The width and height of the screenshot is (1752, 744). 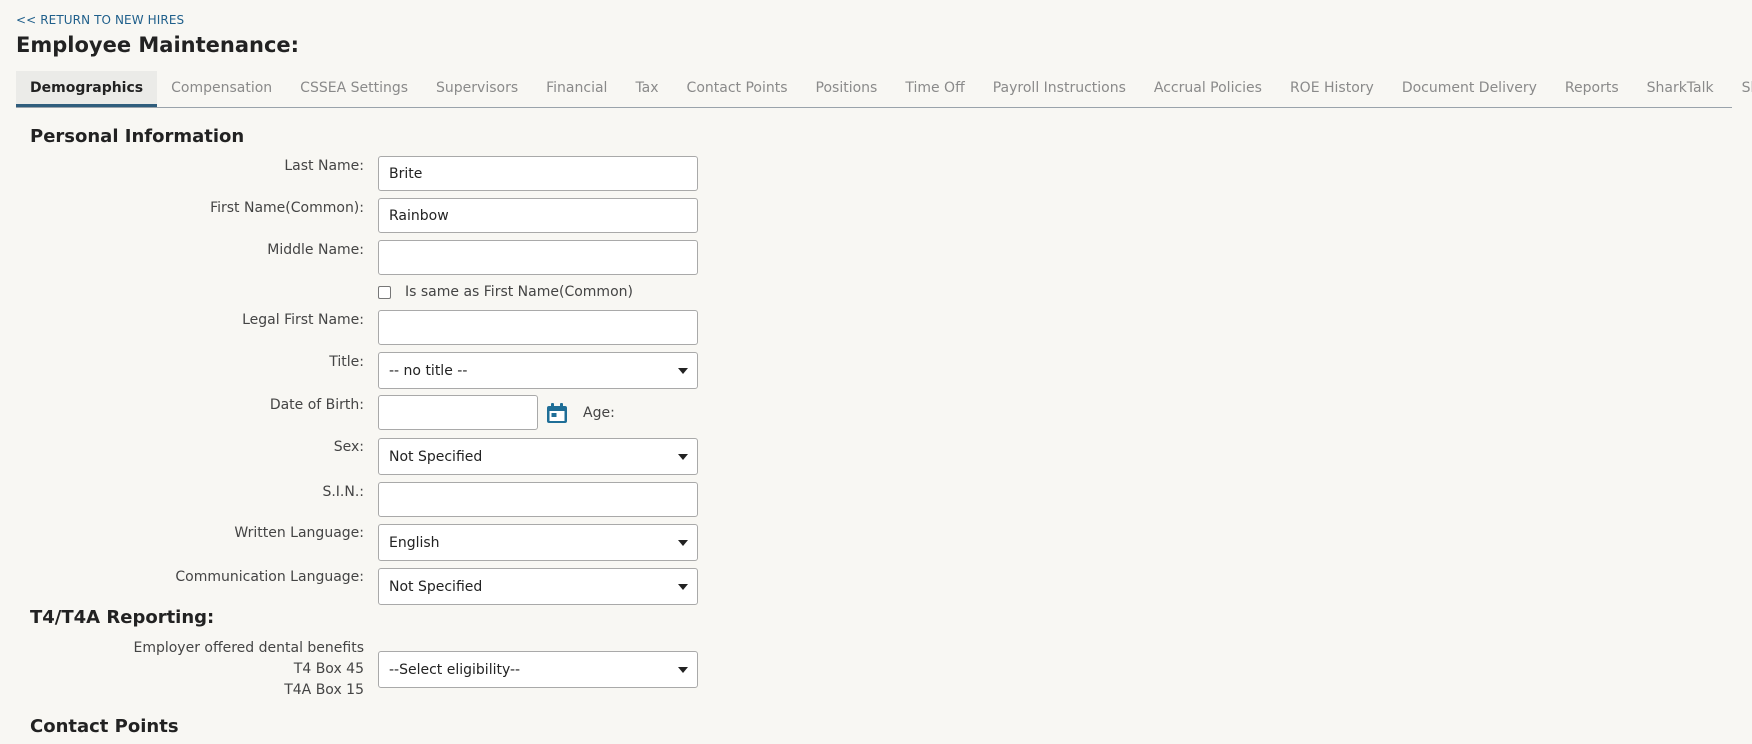 I want to click on last-name-label: Last Name:, so click(x=324, y=166).